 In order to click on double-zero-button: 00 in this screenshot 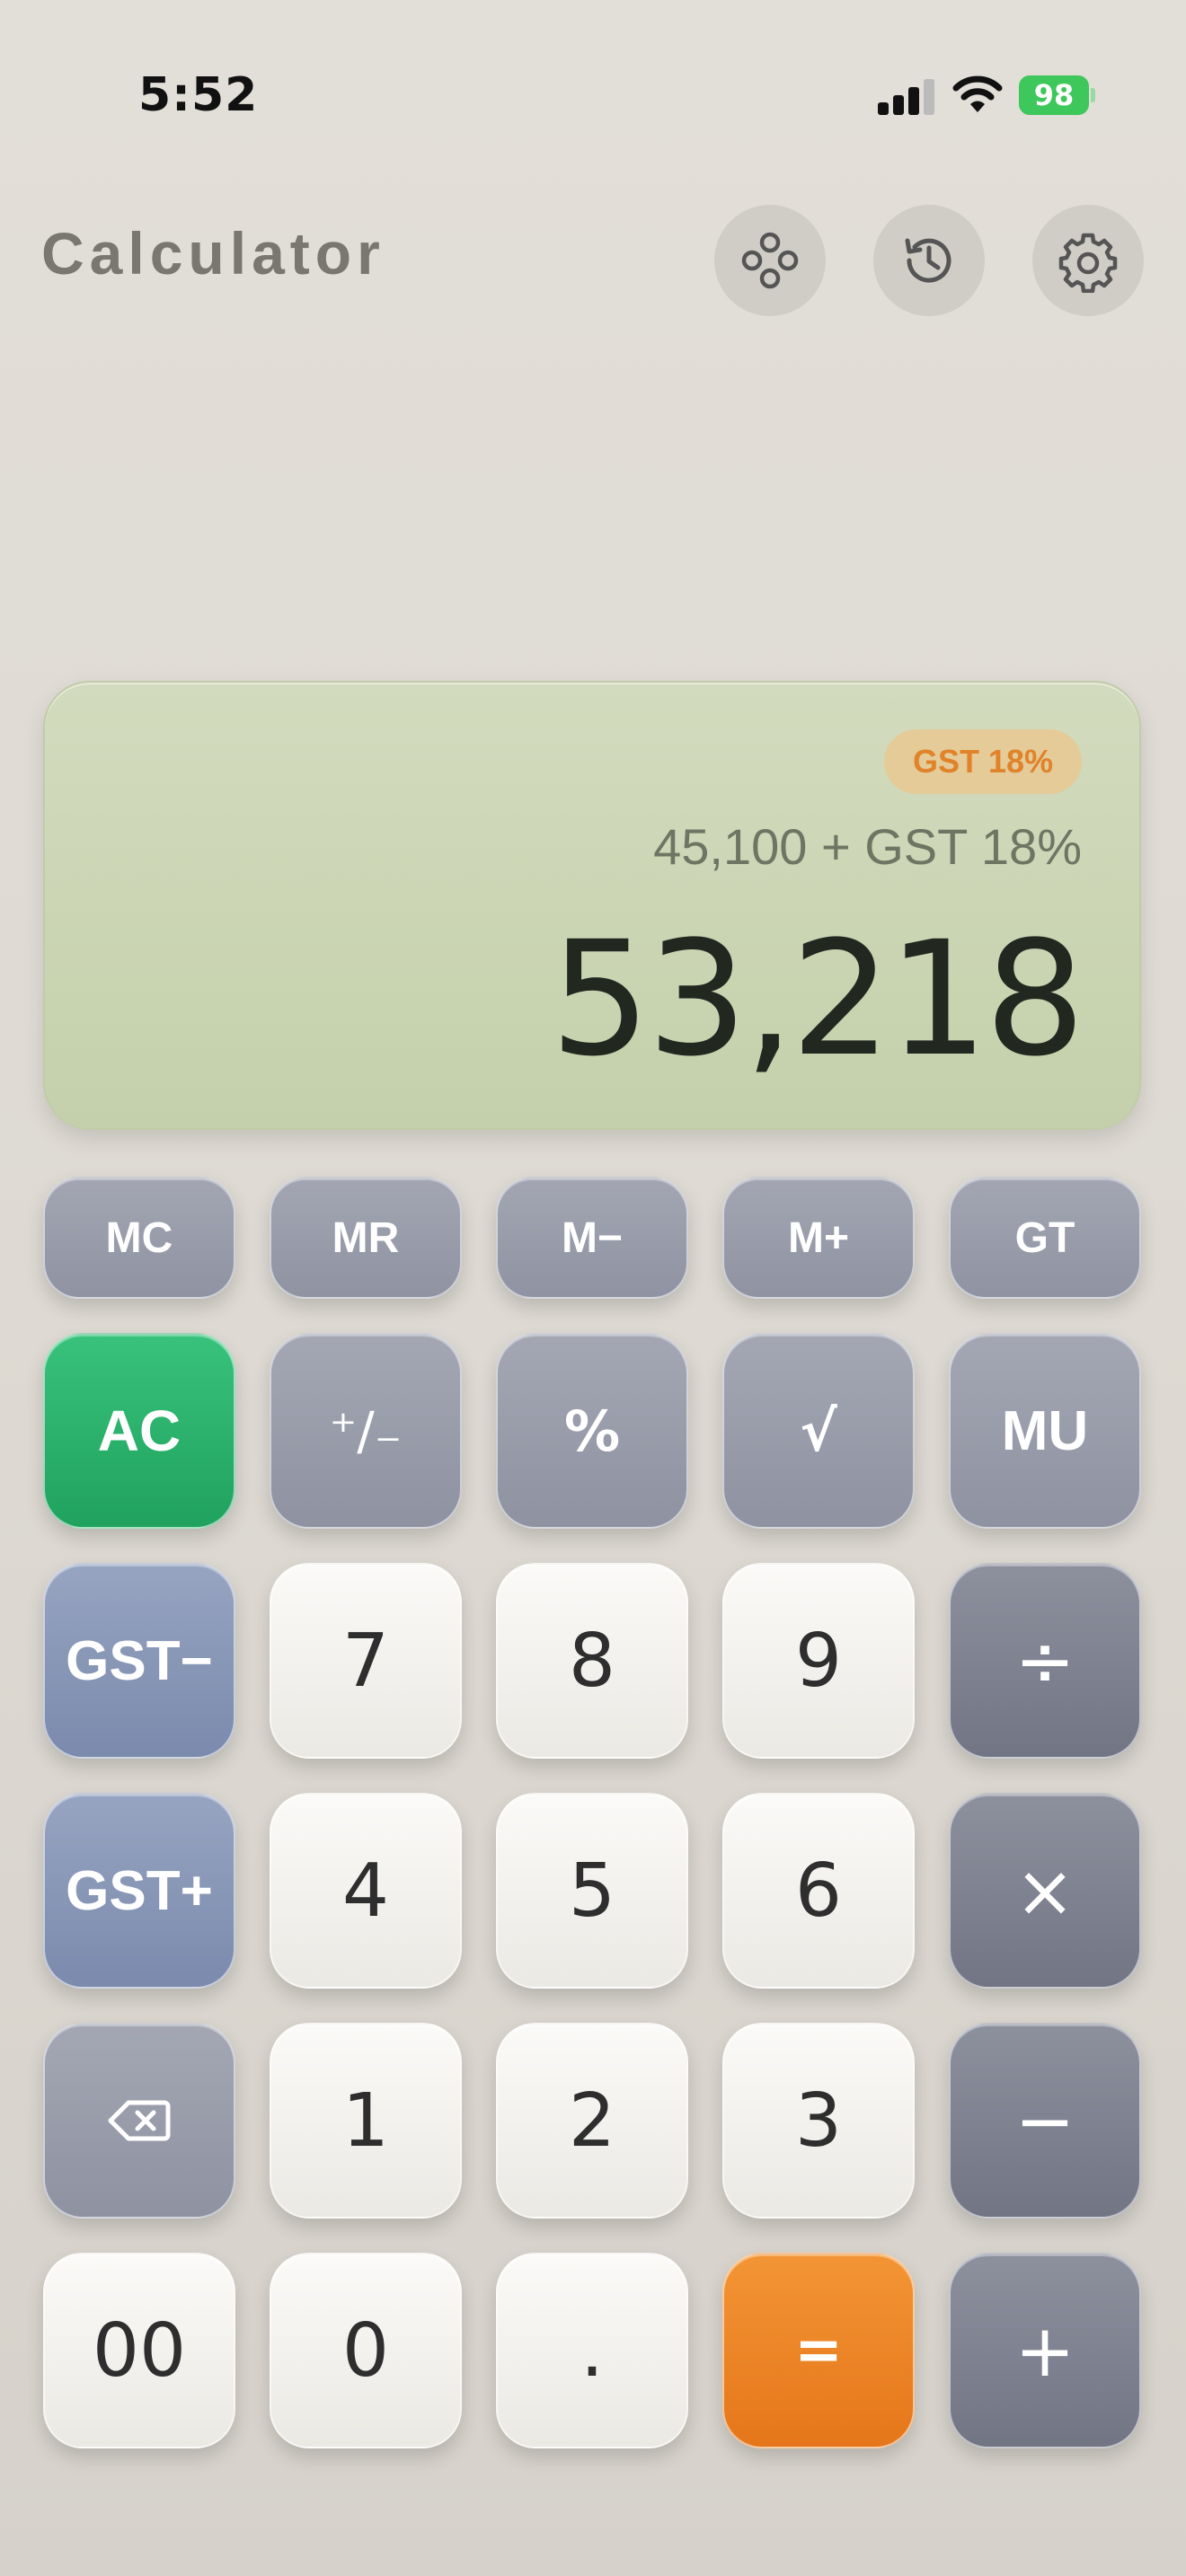, I will do `click(139, 2350)`.